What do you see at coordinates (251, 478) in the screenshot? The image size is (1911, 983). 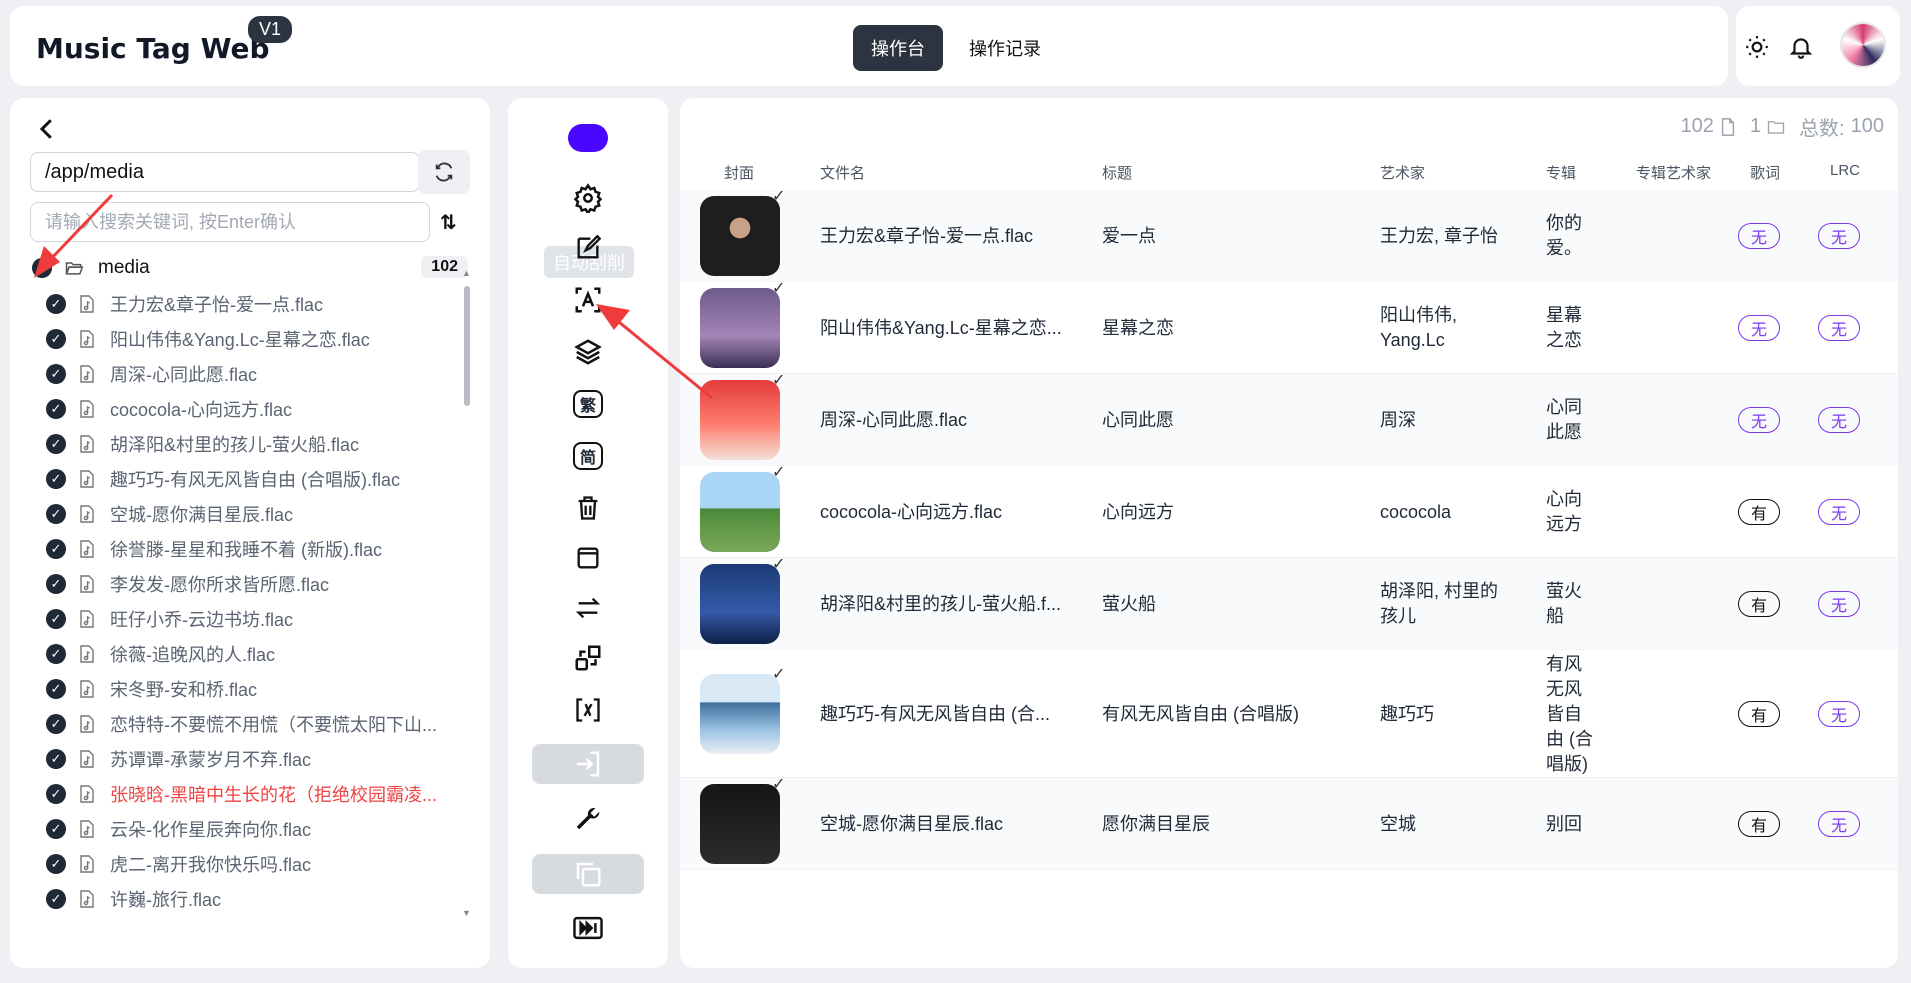 I see `file-list-item: ✓ 趣巧巧-有风无风皆自由 (合唱版).flac` at bounding box center [251, 478].